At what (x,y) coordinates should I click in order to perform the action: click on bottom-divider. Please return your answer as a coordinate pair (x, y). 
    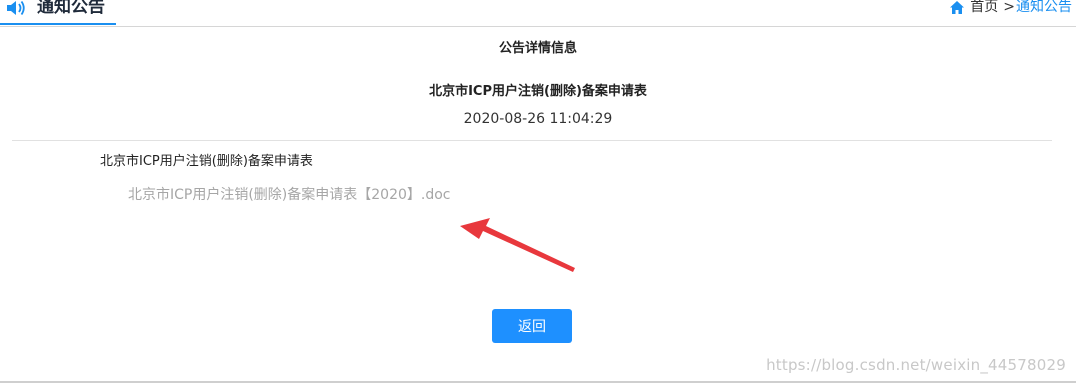
    Looking at the image, I should click on (538, 382).